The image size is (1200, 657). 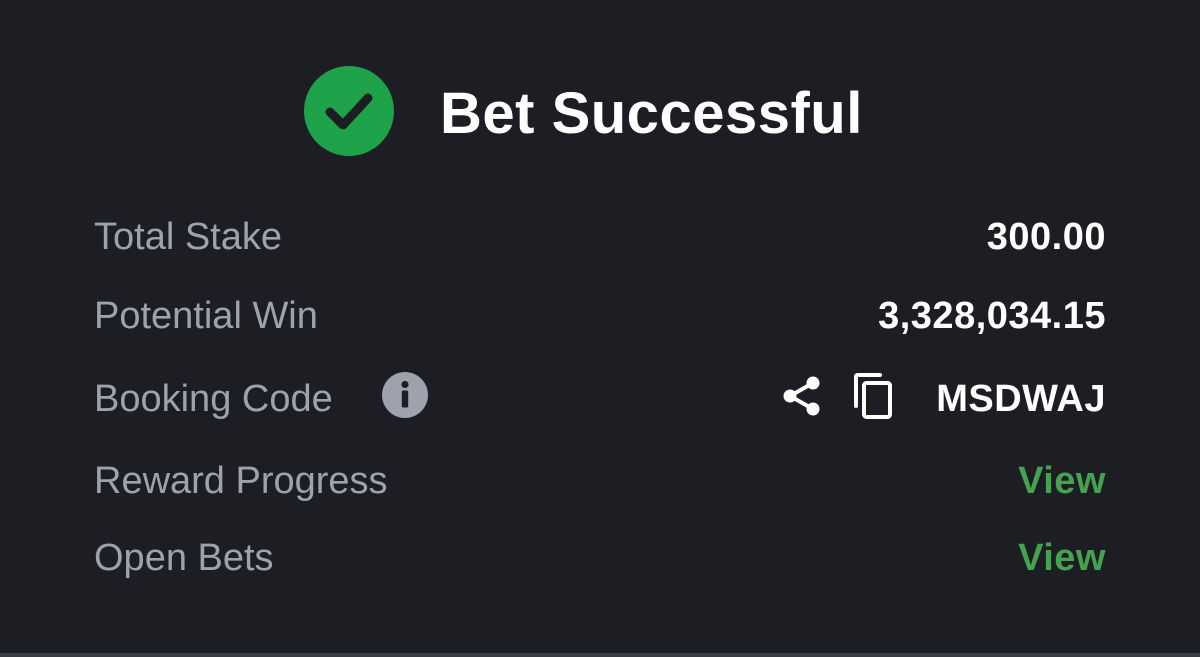 What do you see at coordinates (1046, 237) in the screenshot?
I see `total-stake-value: 300.00` at bounding box center [1046, 237].